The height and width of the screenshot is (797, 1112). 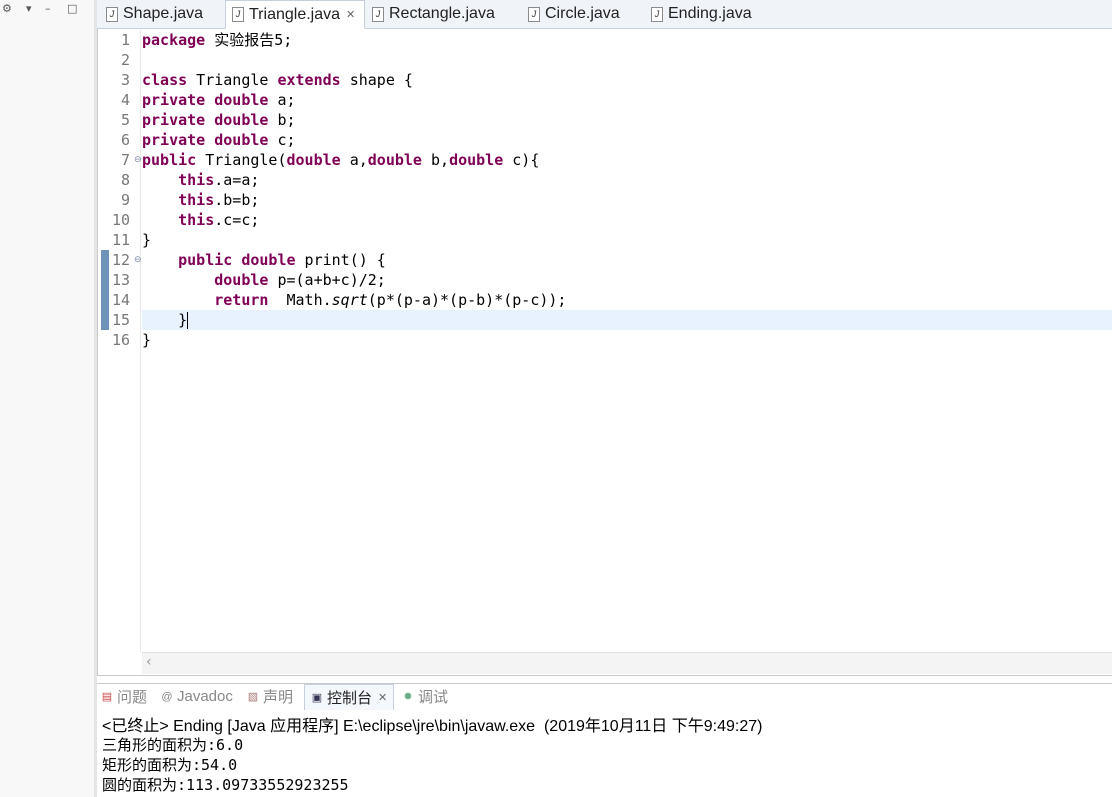 I want to click on tab-rectangle-java: J Rectangle.java, so click(x=441, y=14).